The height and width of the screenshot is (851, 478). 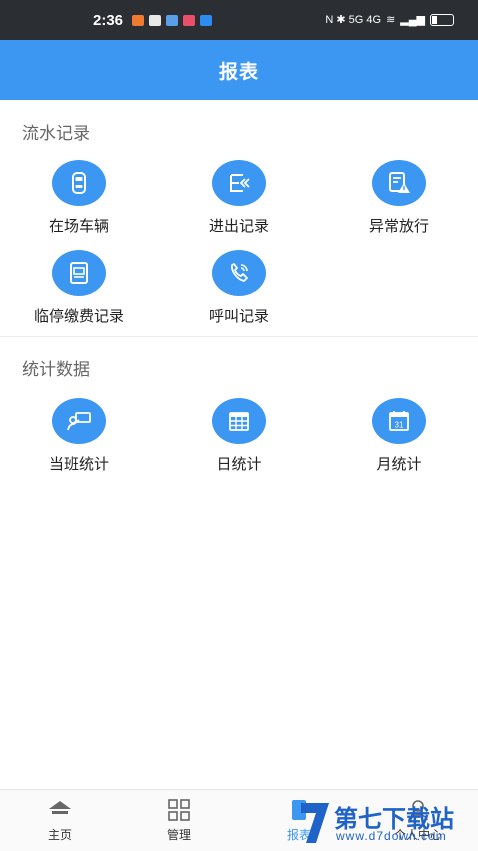 I want to click on tile-monthly-statistics: 31 月统计, so click(x=399, y=443).